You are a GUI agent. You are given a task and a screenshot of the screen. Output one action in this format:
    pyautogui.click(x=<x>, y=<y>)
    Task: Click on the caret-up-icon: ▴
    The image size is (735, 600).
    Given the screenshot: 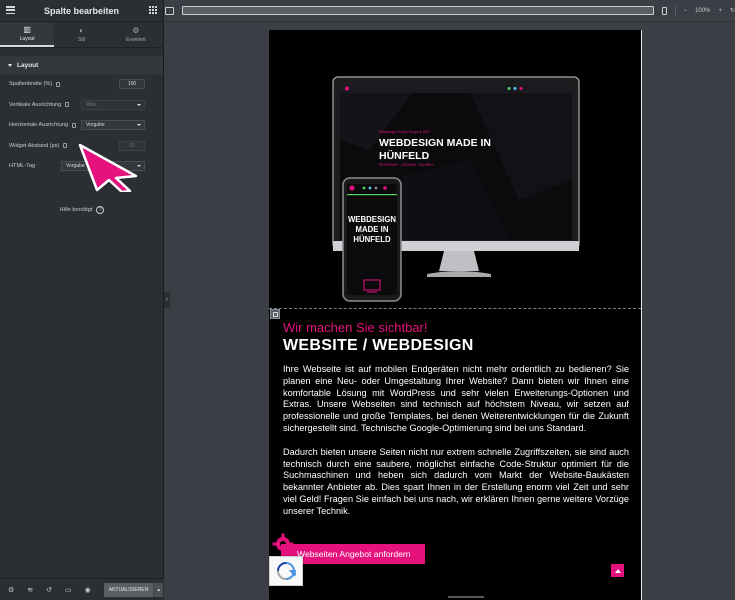 What is the action you would take?
    pyautogui.click(x=158, y=589)
    